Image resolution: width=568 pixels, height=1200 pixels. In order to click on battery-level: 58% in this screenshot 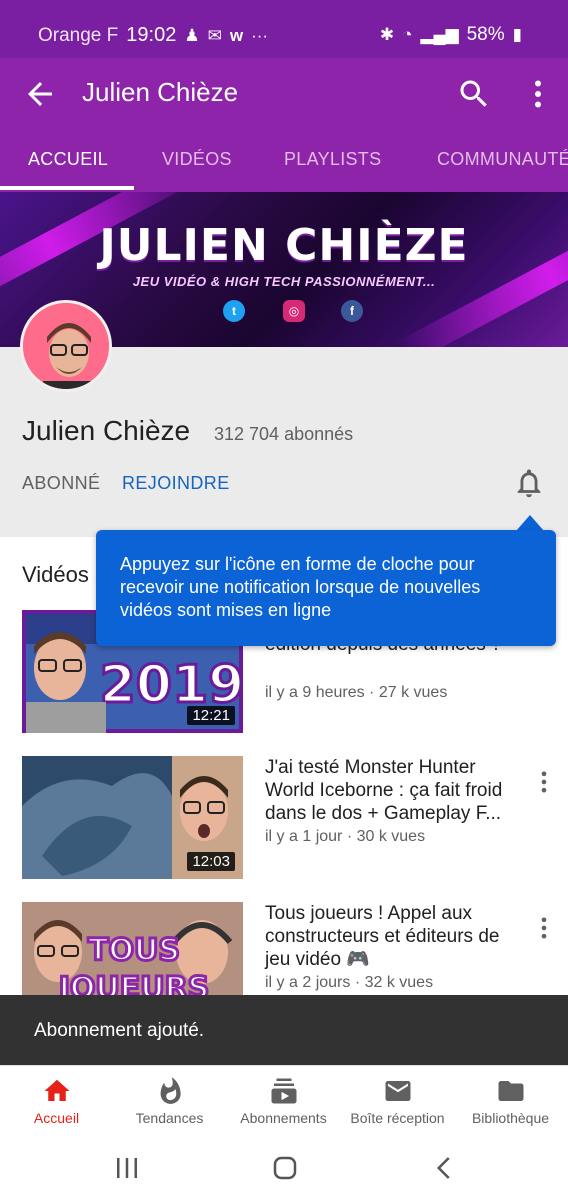, I will do `click(485, 34)`.